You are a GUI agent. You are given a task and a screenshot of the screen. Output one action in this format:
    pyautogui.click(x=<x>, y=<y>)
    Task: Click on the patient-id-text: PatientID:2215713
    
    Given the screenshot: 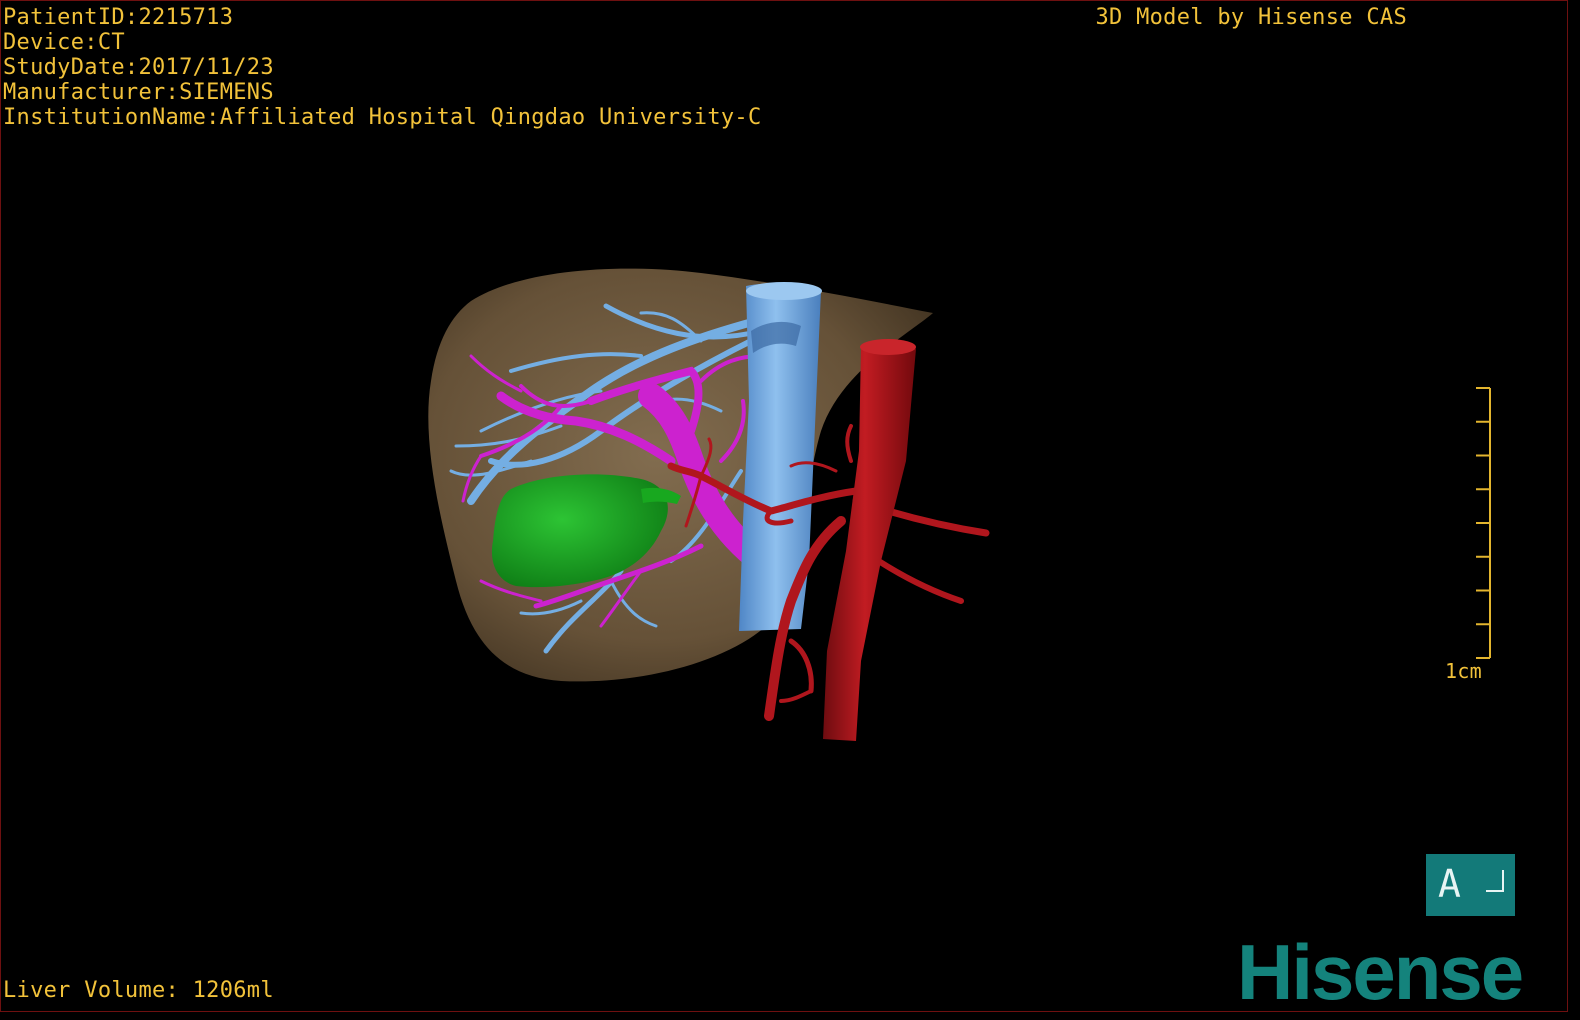 What is the action you would take?
    pyautogui.click(x=118, y=17)
    